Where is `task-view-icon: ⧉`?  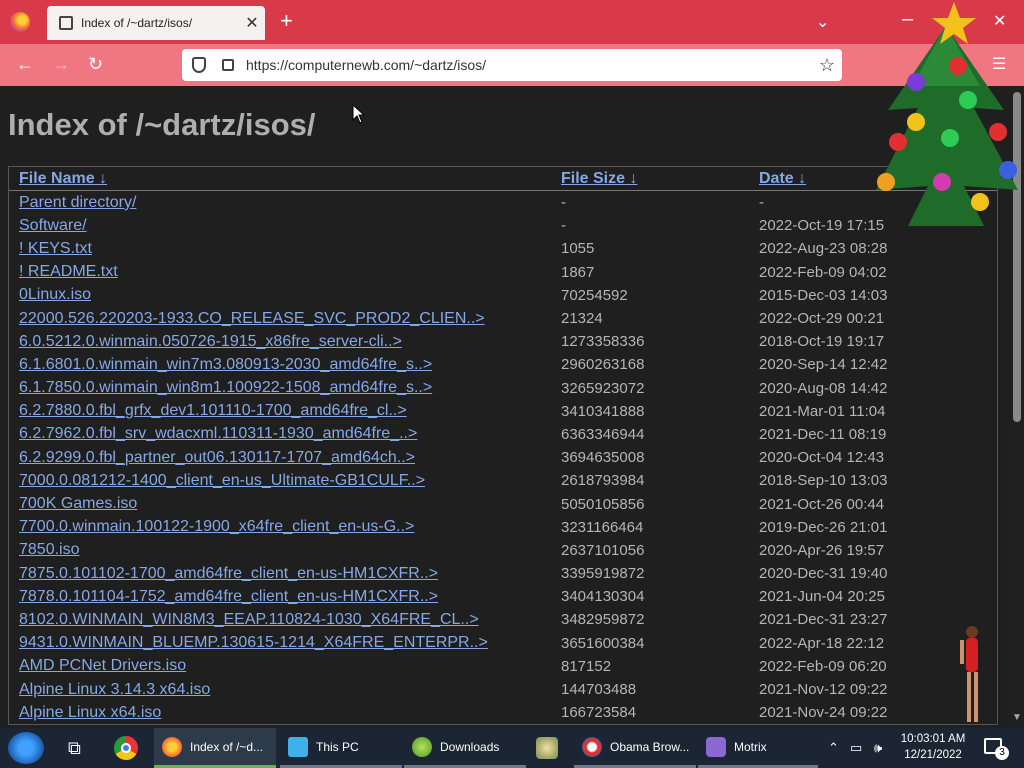 task-view-icon: ⧉ is located at coordinates (74, 748).